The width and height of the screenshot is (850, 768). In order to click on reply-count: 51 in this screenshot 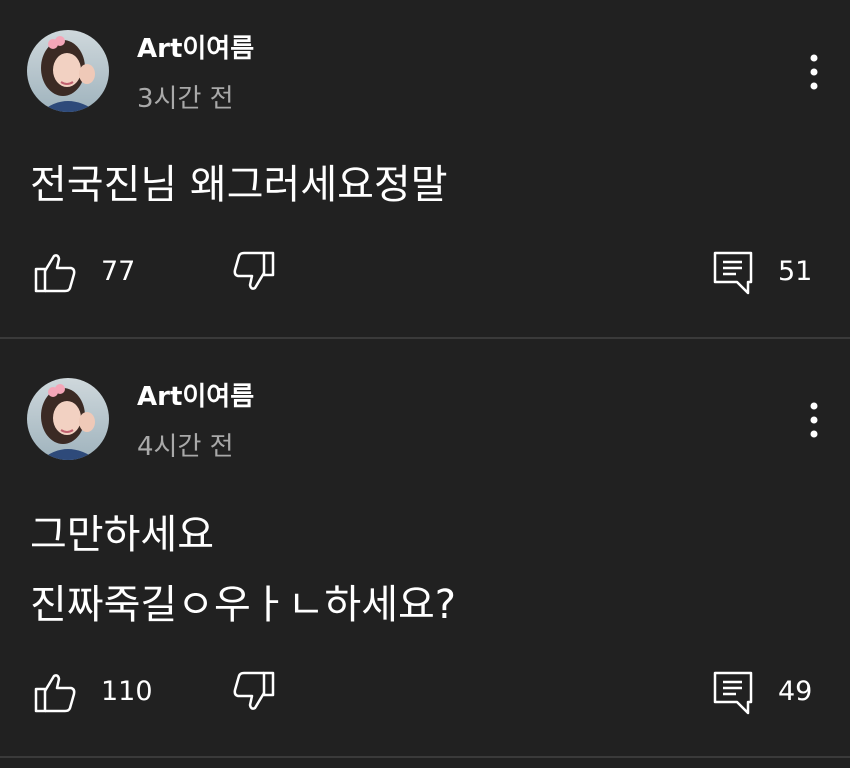, I will do `click(795, 271)`.